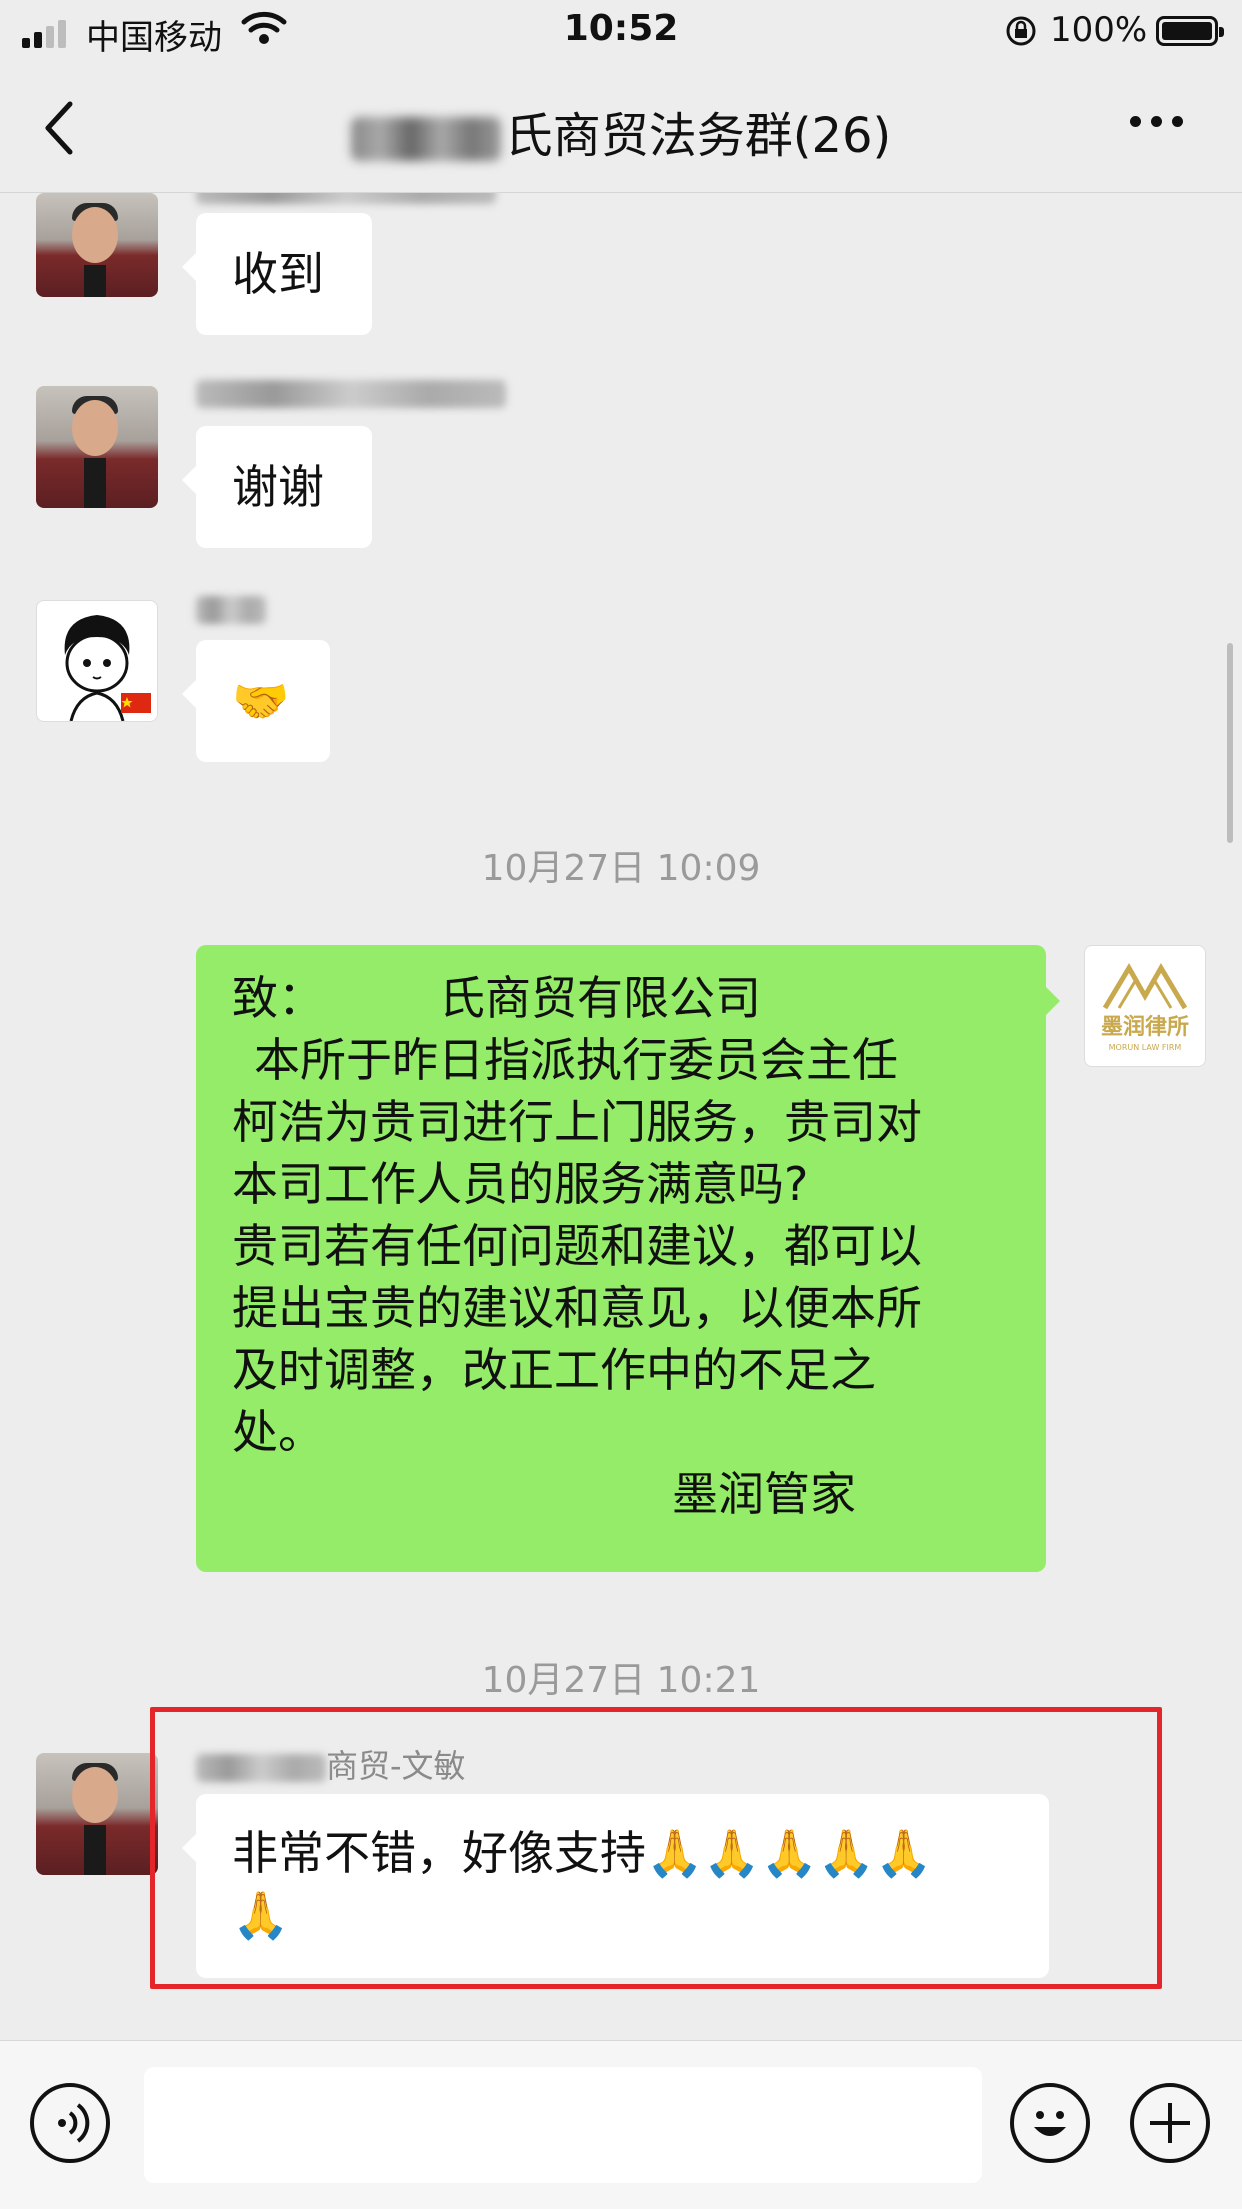 Image resolution: width=1242 pixels, height=2209 pixels. I want to click on voice-icon, so click(70, 2123).